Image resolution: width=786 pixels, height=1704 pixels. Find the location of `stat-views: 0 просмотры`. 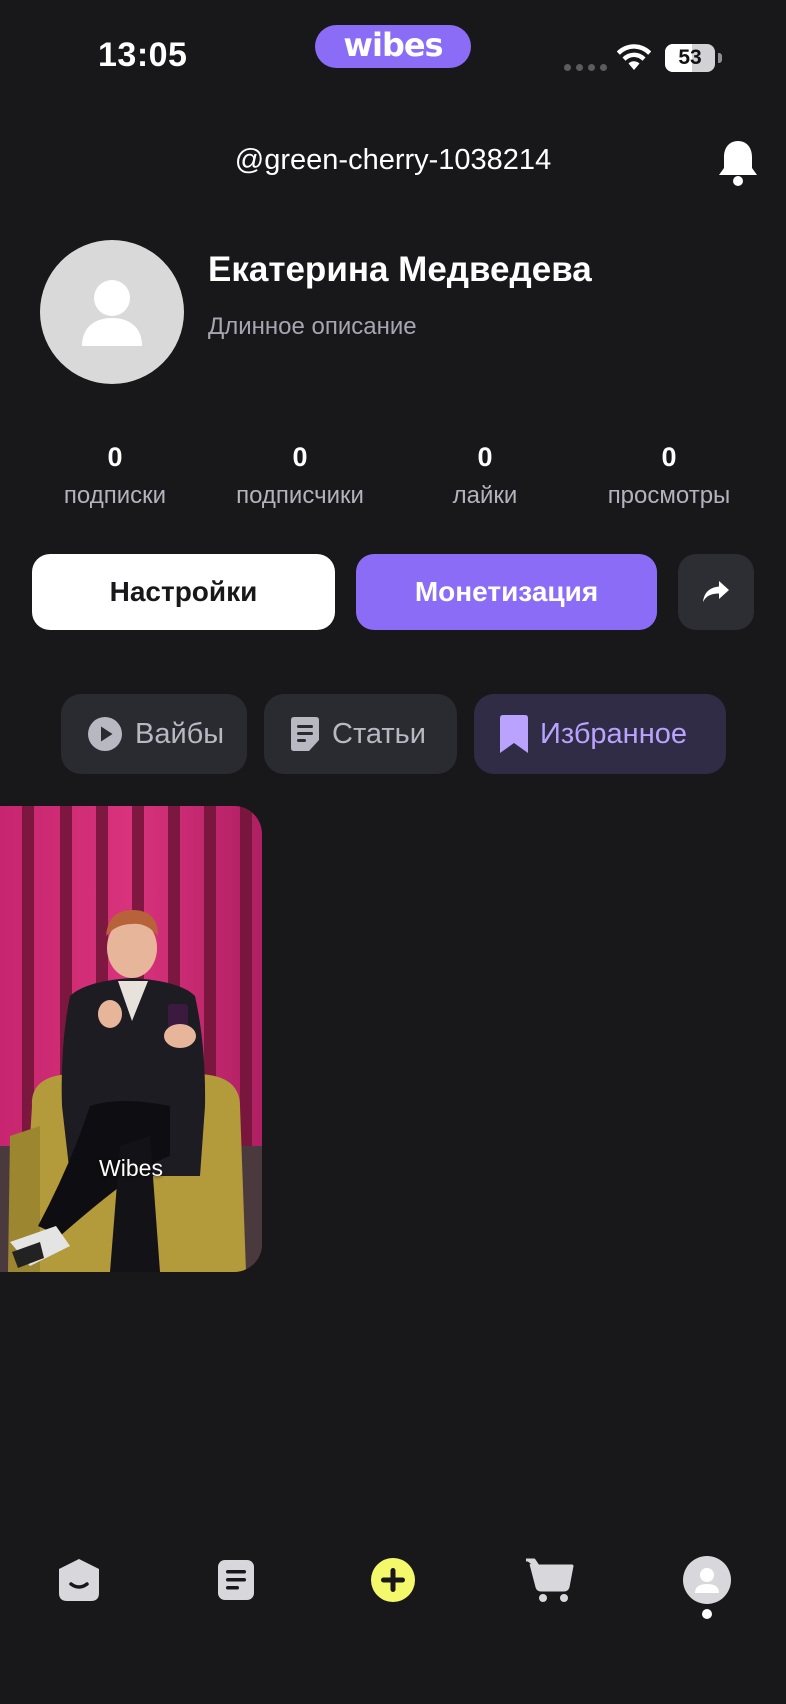

stat-views: 0 просмотры is located at coordinates (669, 476).